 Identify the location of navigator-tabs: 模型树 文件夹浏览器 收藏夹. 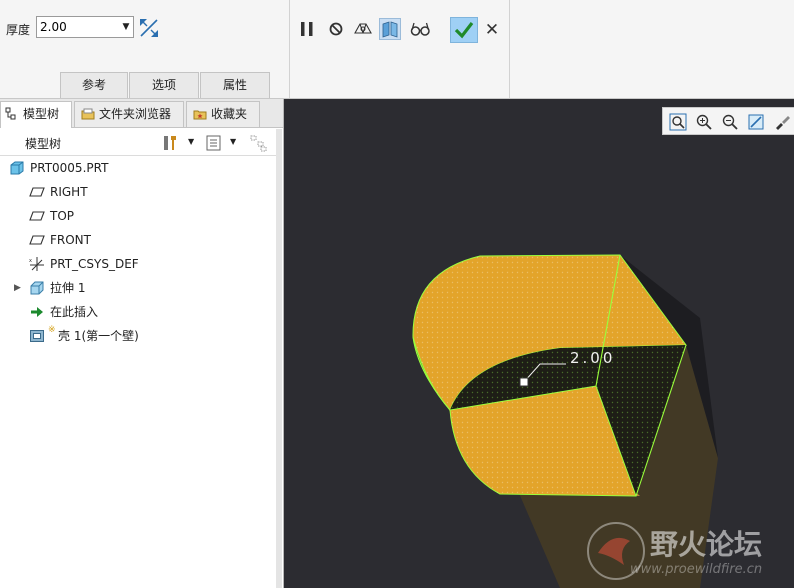
(141, 113).